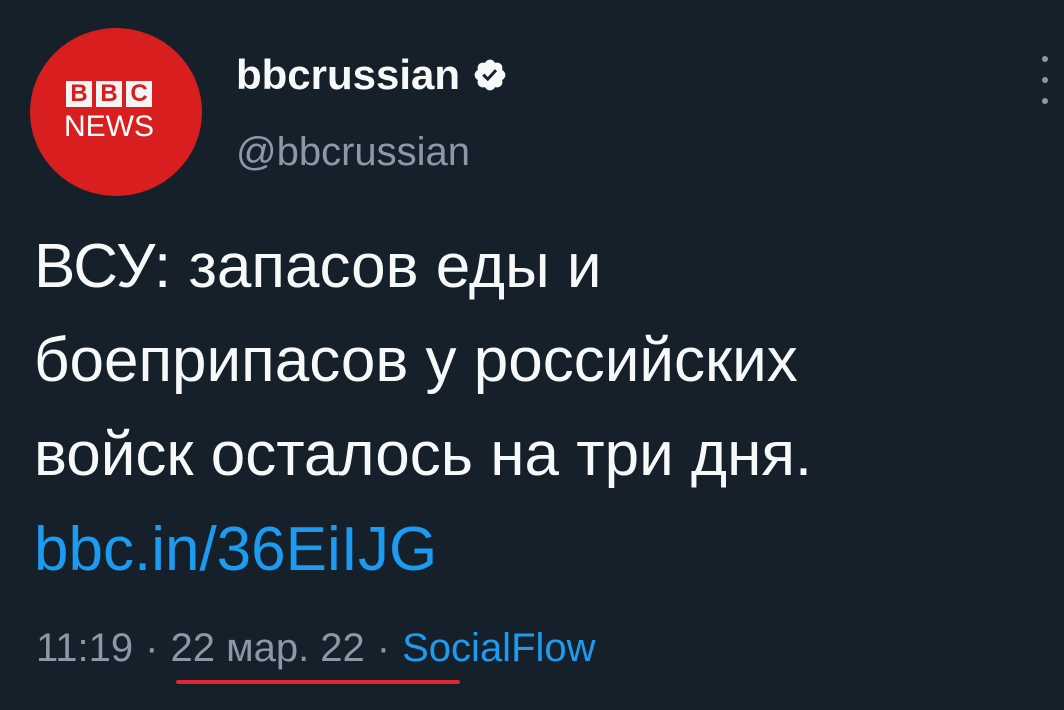 The width and height of the screenshot is (1064, 710). What do you see at coordinates (139, 94) in the screenshot?
I see `bbc-logo-block: C` at bounding box center [139, 94].